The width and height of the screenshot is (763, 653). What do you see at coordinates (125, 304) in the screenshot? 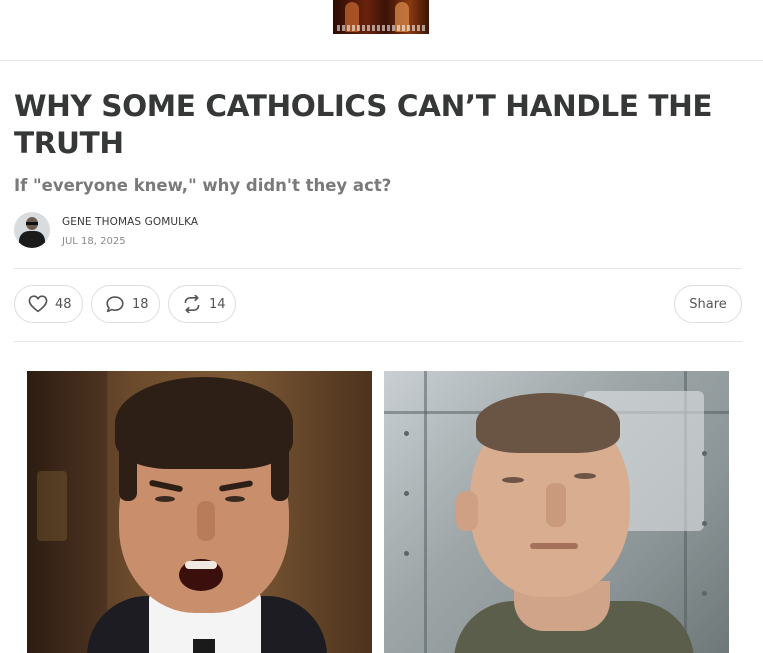
I see `comment-button: 18` at bounding box center [125, 304].